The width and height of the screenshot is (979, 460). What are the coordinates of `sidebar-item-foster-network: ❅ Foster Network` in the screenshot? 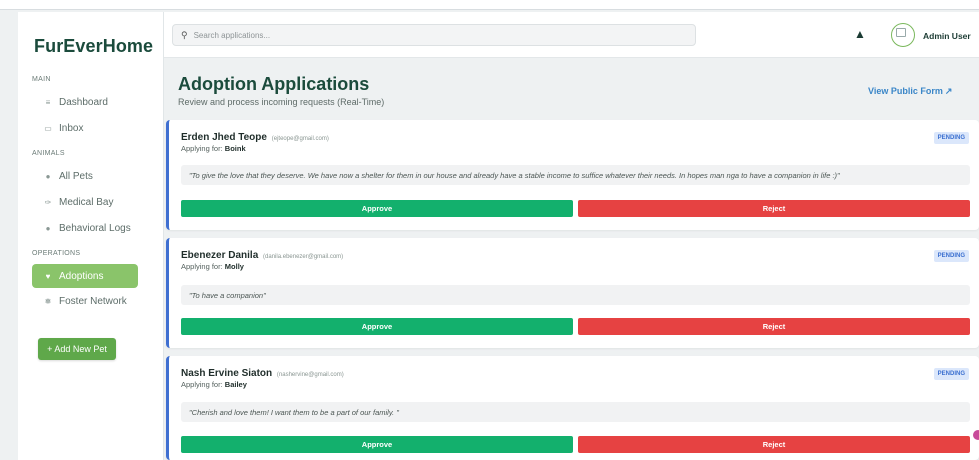 It's located at (85, 301).